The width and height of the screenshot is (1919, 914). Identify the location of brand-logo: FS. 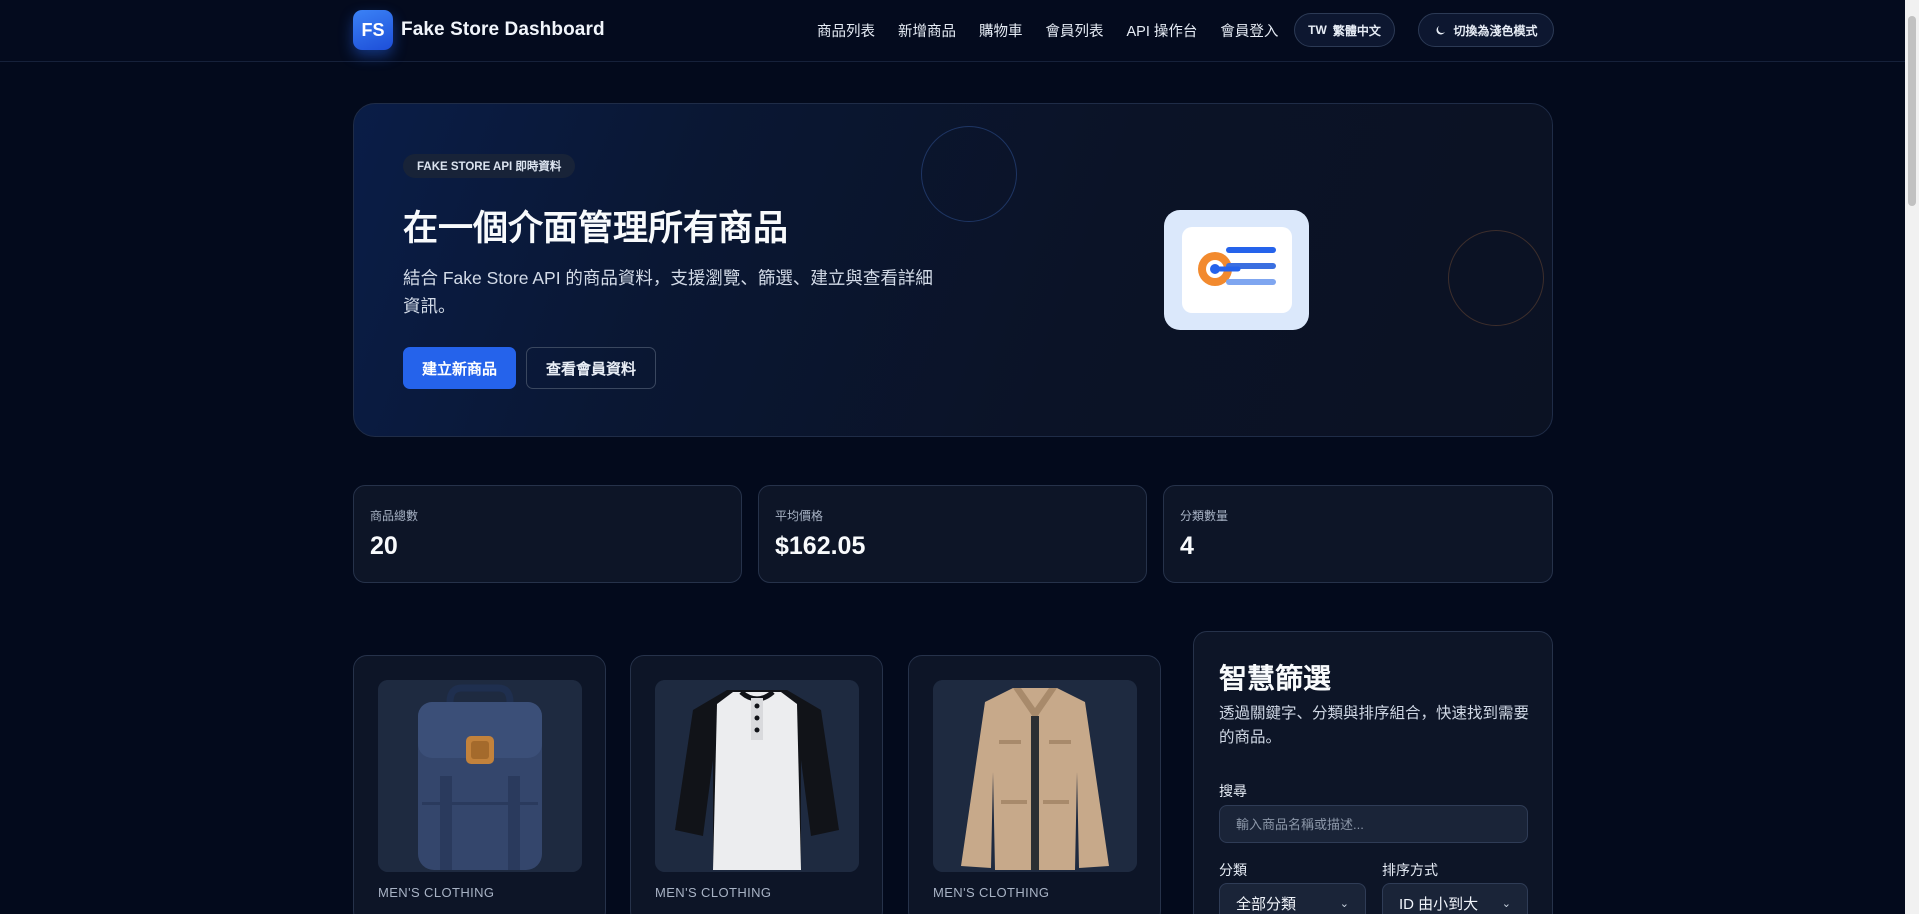
(373, 30).